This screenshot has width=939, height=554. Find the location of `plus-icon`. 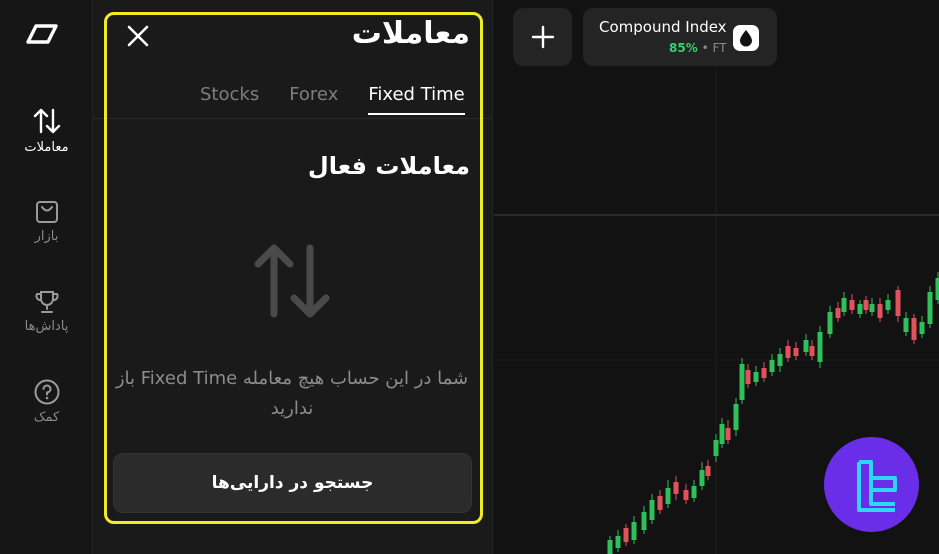

plus-icon is located at coordinates (542, 37).